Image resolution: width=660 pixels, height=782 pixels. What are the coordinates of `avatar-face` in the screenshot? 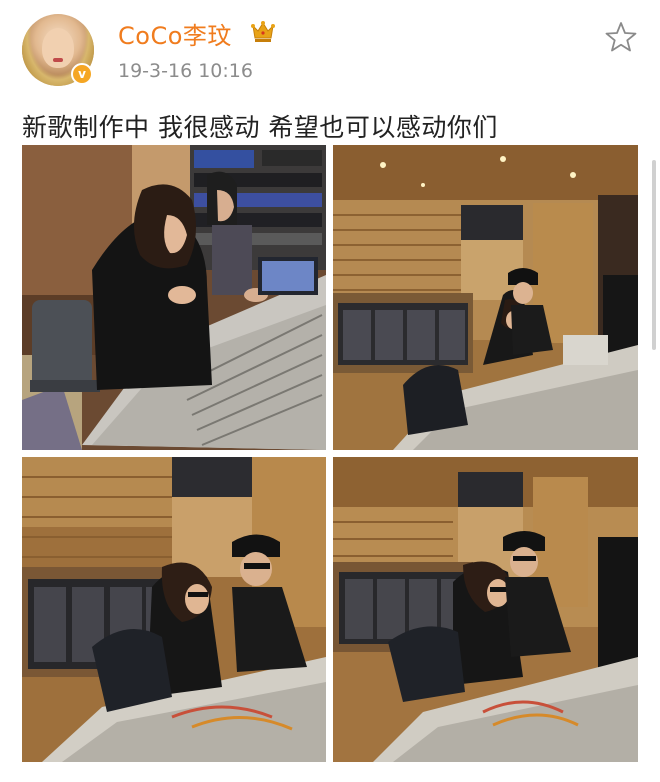 It's located at (58, 48).